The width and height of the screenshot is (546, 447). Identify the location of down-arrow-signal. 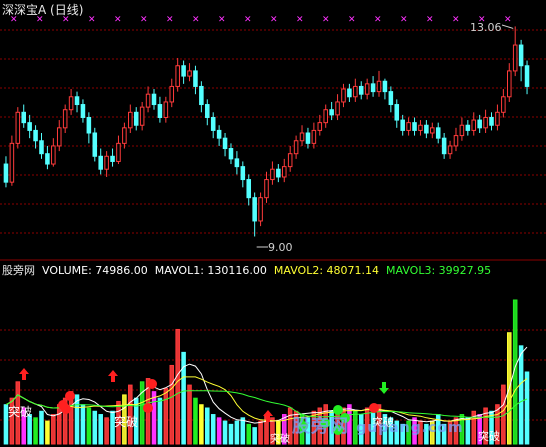
(384, 388).